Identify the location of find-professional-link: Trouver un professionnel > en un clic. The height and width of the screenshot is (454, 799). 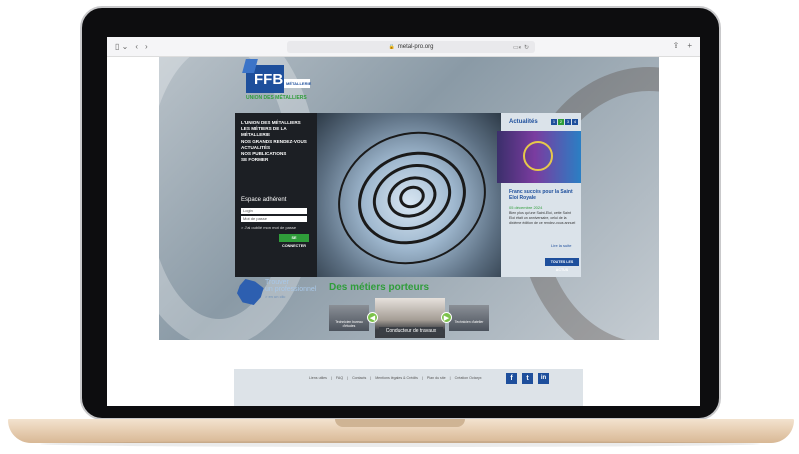
(290, 289).